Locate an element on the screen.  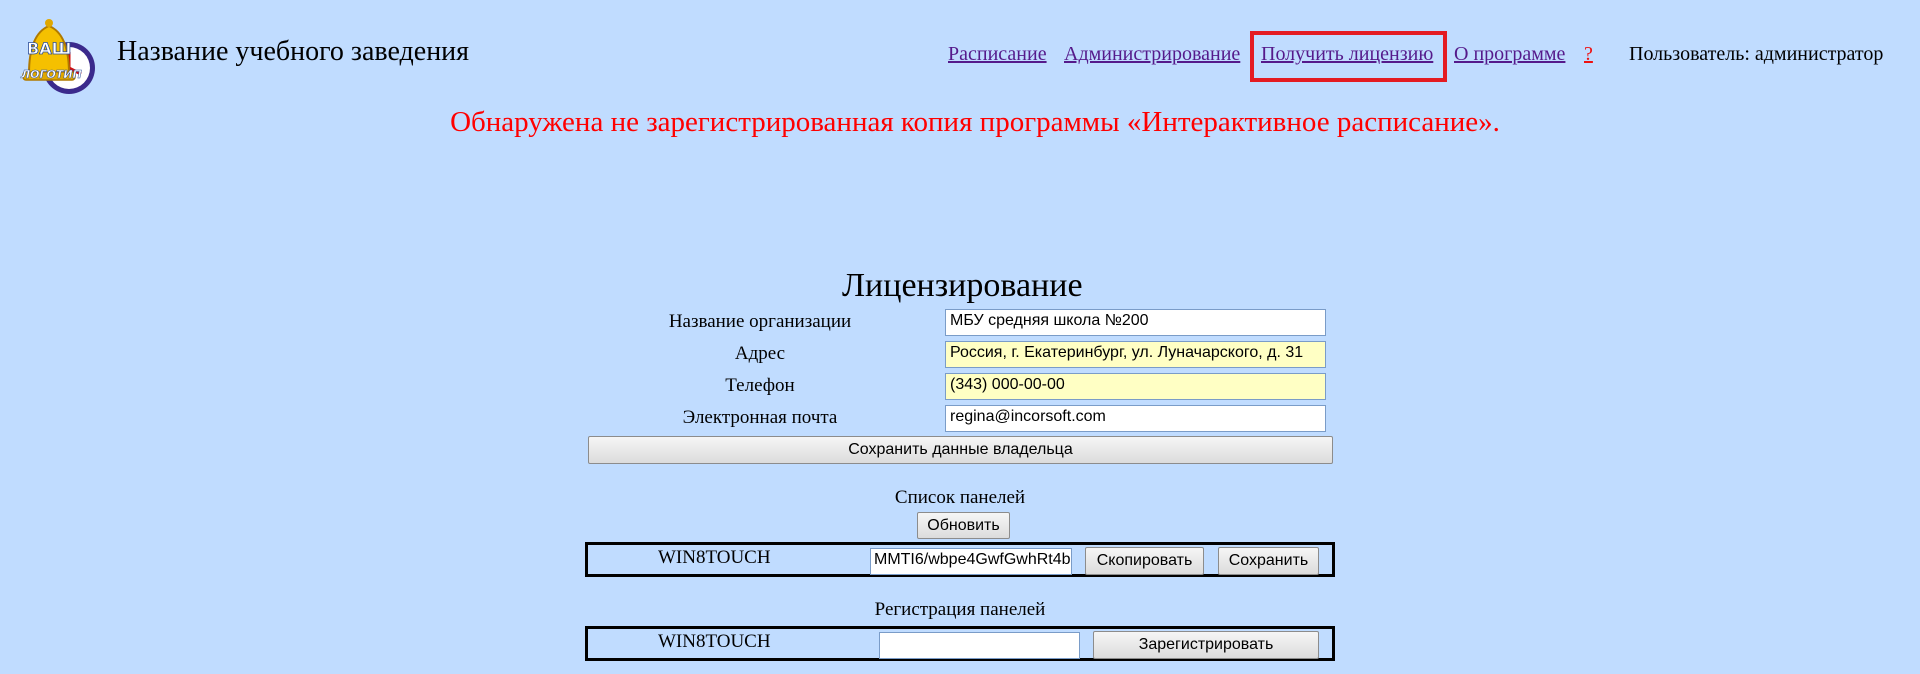
phone-input: (343) 000-00-00 is located at coordinates (1135, 386).